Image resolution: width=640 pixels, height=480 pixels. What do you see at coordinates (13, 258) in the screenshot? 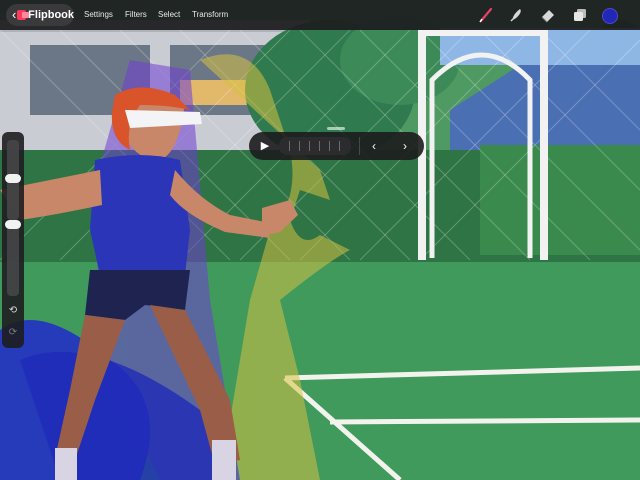
I see `brush-opacity-slider` at bounding box center [13, 258].